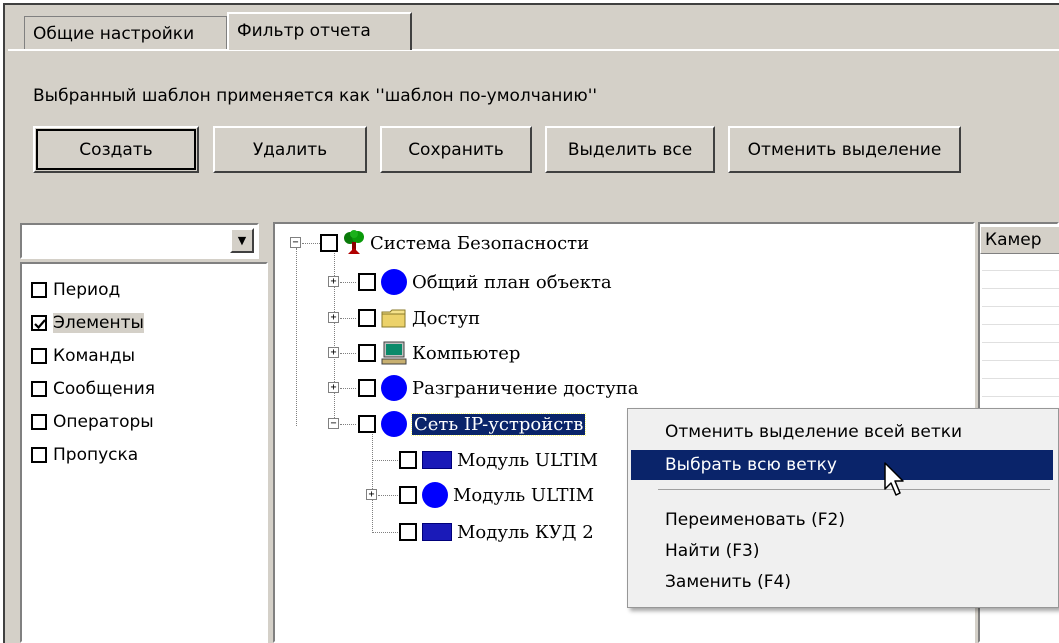 This screenshot has height=643, width=1059. I want to click on tab-report-filter: Фильтр отчета, so click(319, 31).